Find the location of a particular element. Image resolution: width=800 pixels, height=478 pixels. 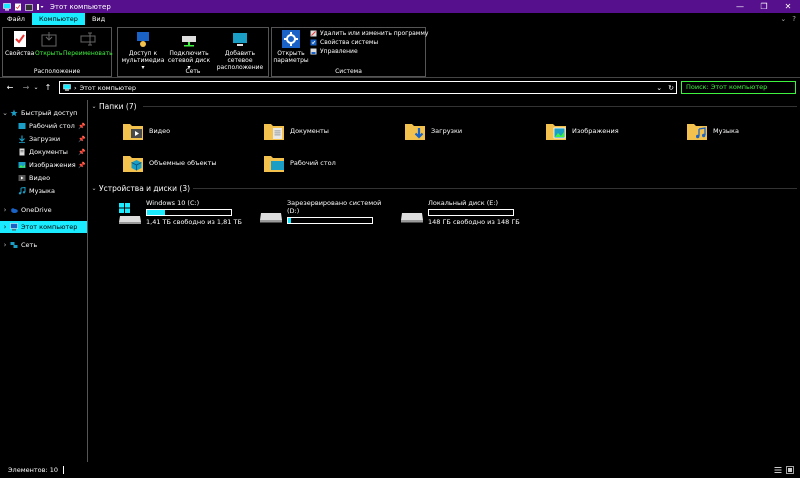

nav-desktop: Рабочий стол 📌 is located at coordinates (46, 126).